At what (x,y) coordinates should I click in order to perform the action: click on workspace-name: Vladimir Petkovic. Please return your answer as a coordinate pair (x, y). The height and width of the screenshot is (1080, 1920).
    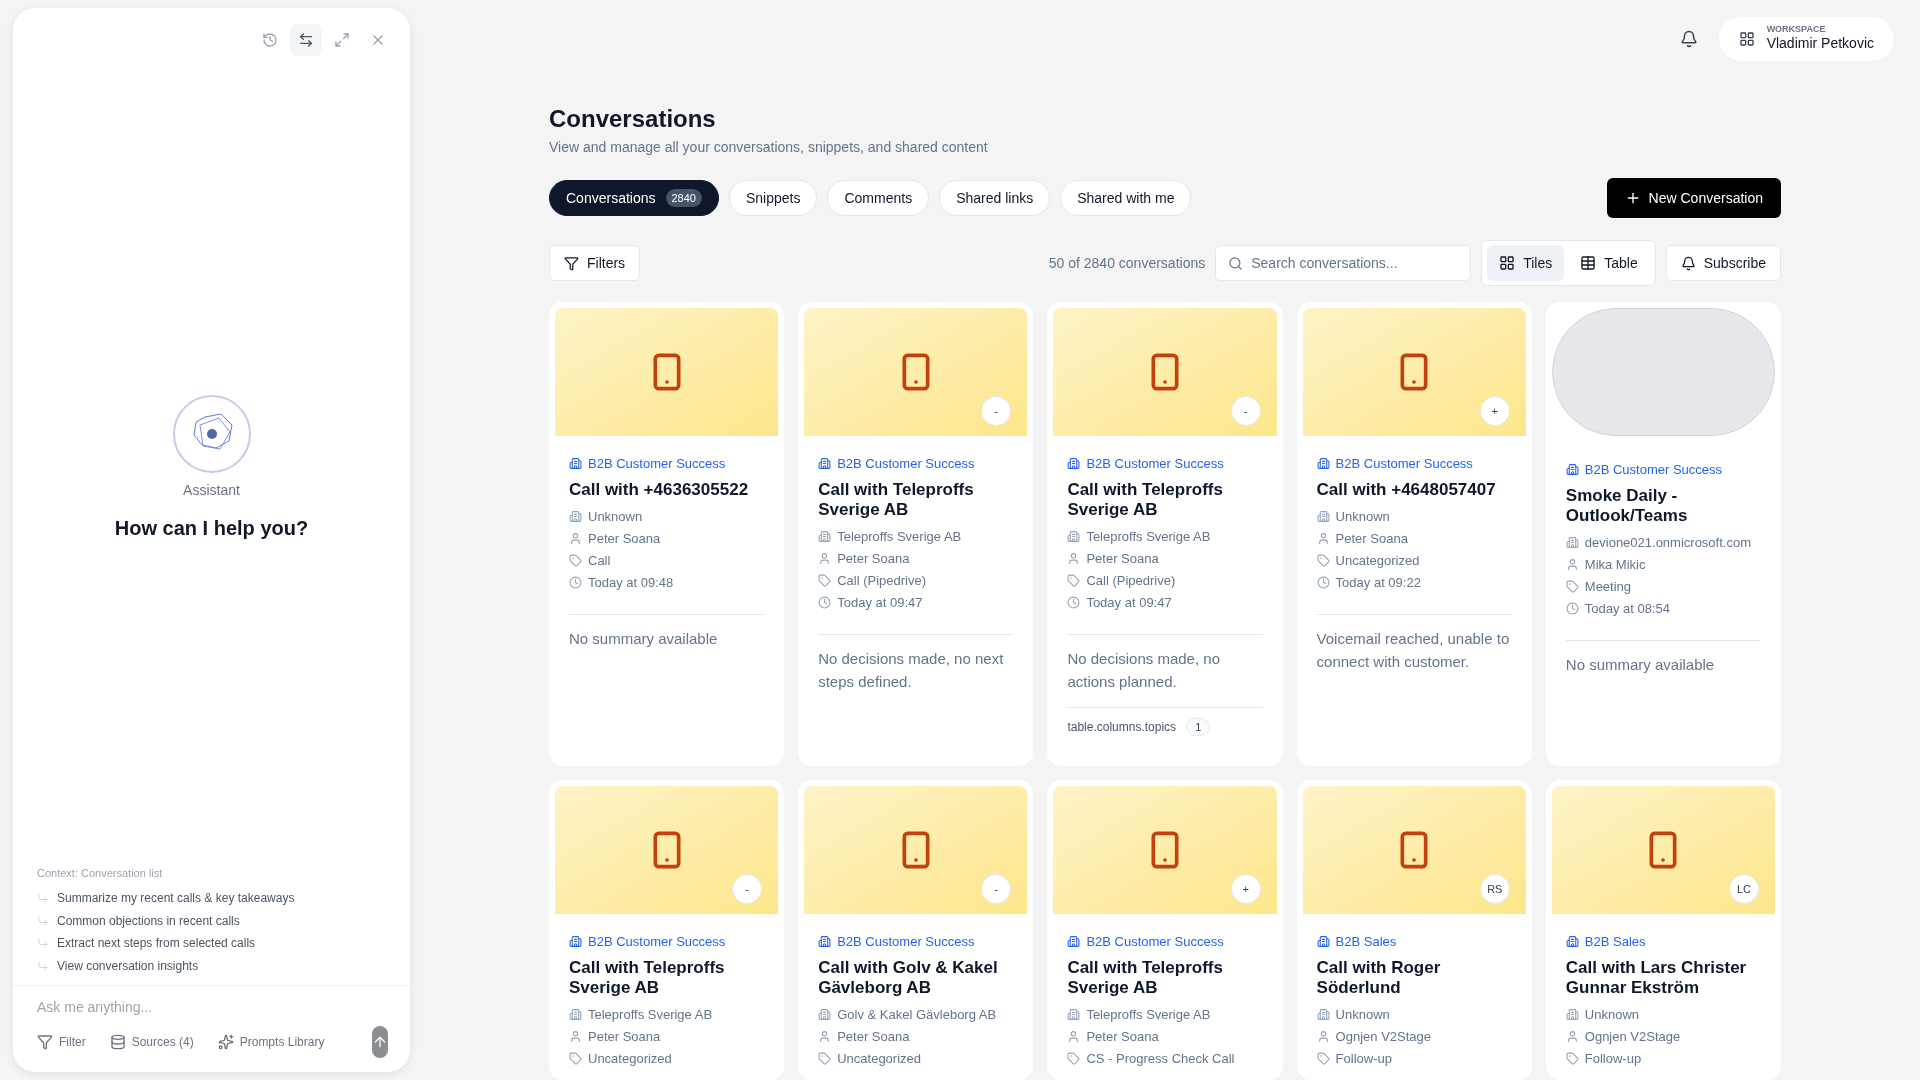
    Looking at the image, I should click on (1820, 44).